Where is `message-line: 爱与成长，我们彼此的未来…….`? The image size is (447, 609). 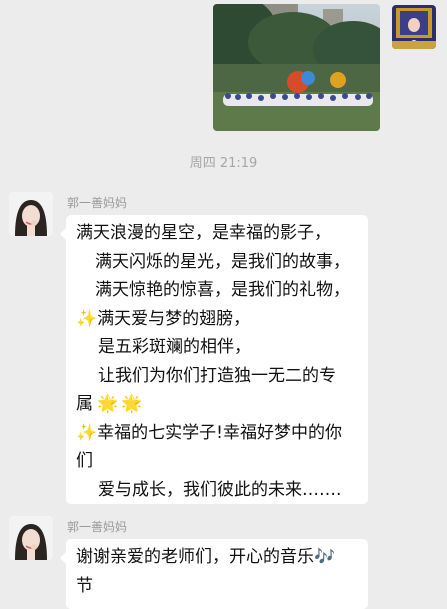
message-line: 爱与成长，我们彼此的未来……. is located at coordinates (220, 489).